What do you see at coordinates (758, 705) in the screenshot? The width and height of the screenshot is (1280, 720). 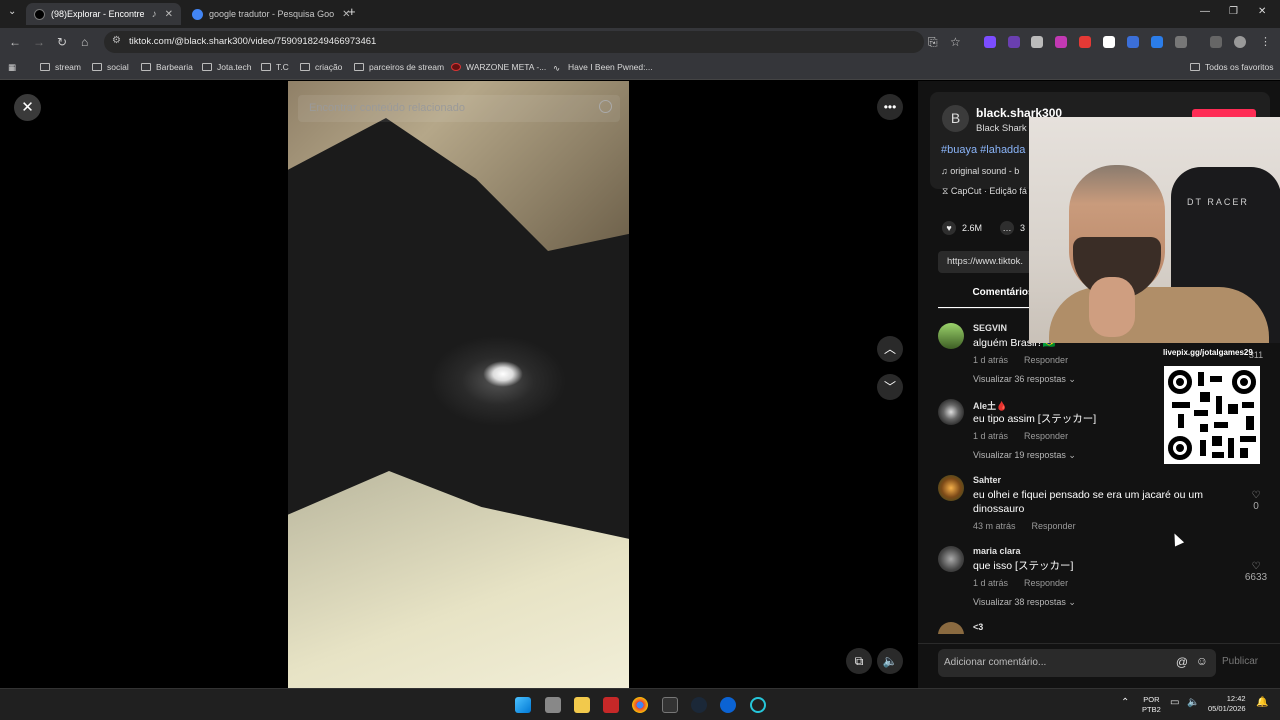 I see `app-ring-icon` at bounding box center [758, 705].